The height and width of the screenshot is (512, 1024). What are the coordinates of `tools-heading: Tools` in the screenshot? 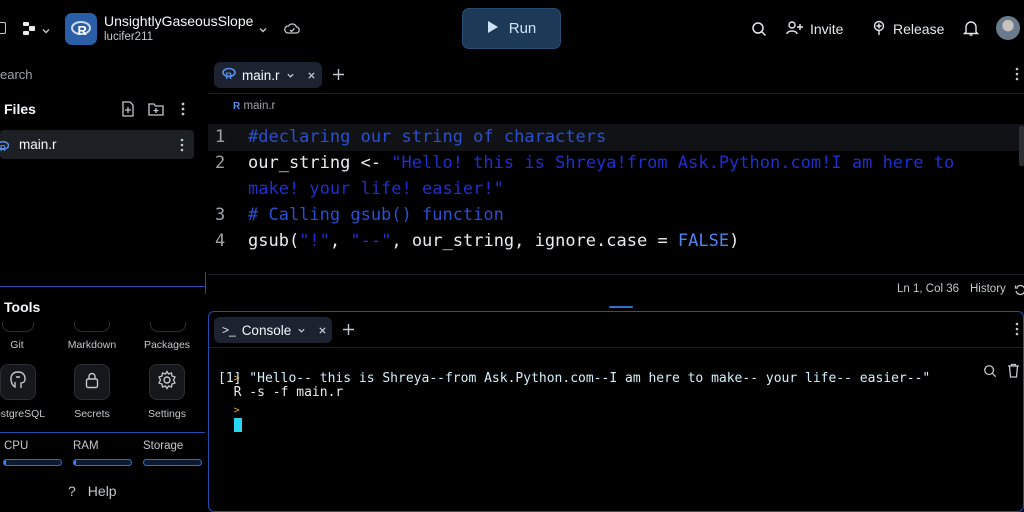 It's located at (22, 307).